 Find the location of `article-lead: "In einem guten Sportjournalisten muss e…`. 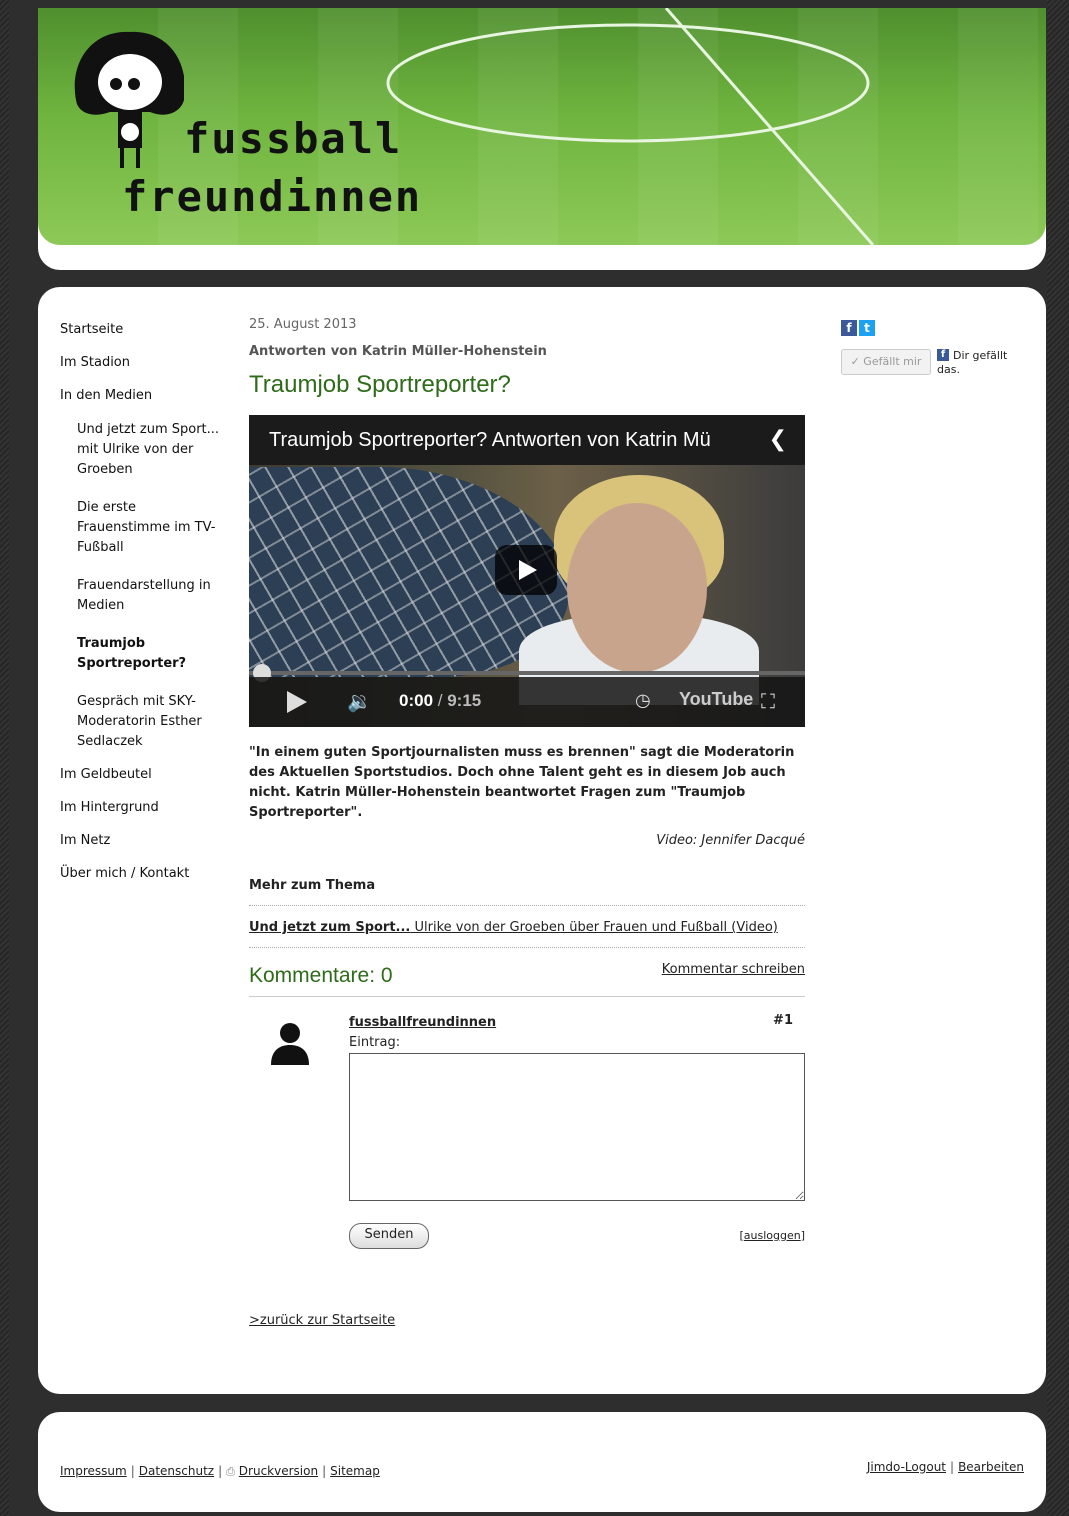

article-lead: "In einem guten Sportjournalisten muss e… is located at coordinates (522, 782).